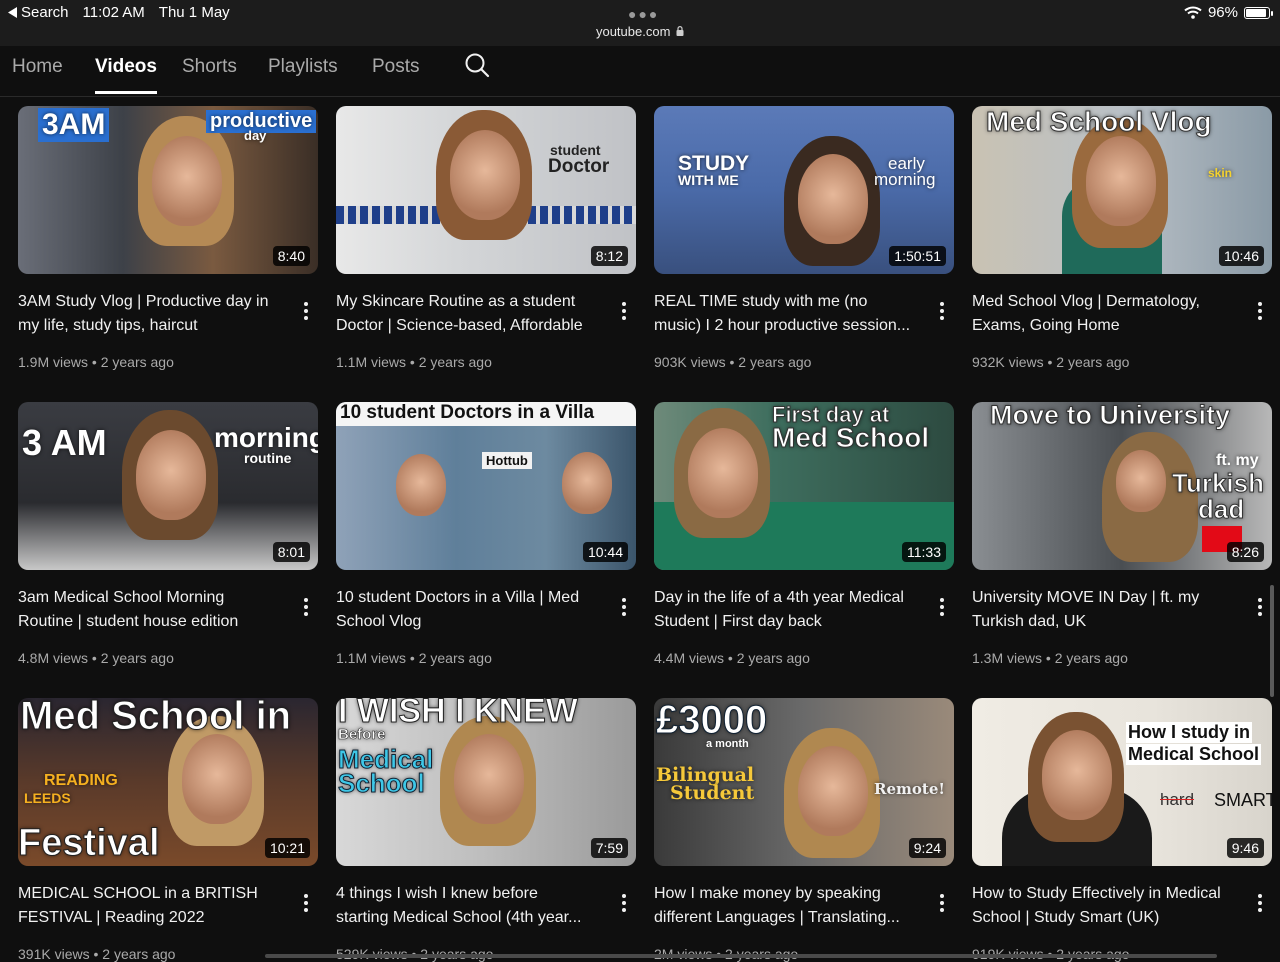 The height and width of the screenshot is (962, 1280). I want to click on tab-home: Home, so click(37, 75).